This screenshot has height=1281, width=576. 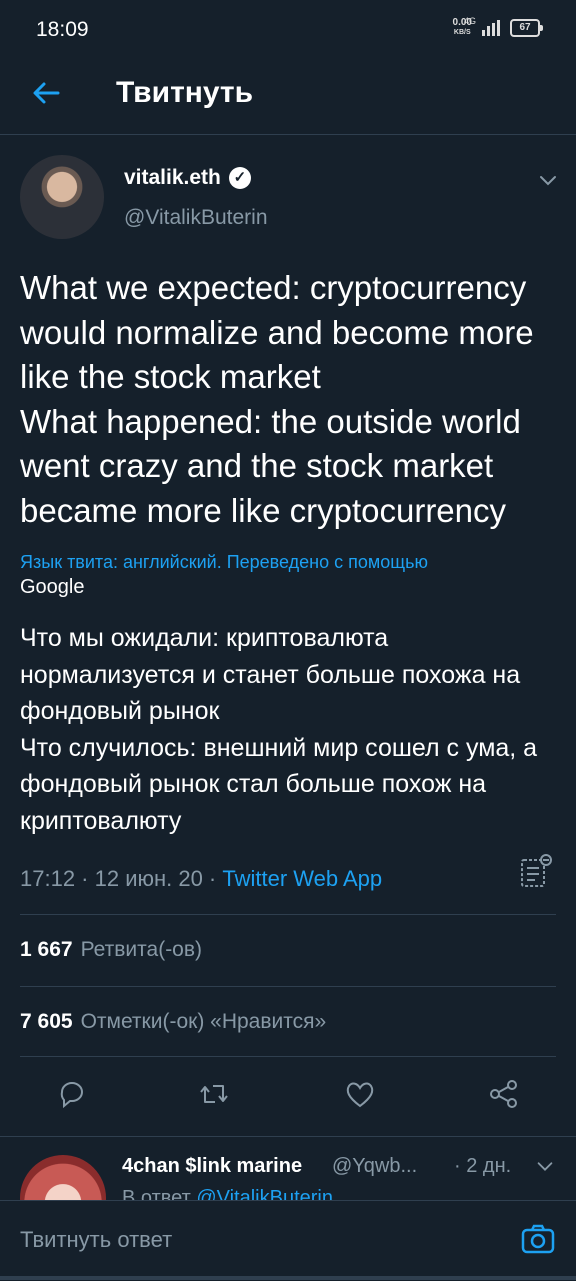 I want to click on likes-stat: 7 605 Отметки(-ок) «Нравится», so click(x=173, y=1022).